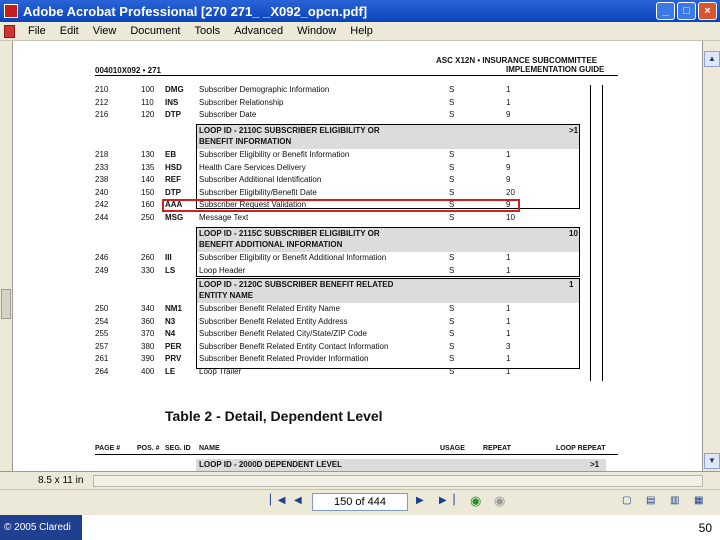  Describe the element at coordinates (711, 256) in the screenshot. I see `vertical-scrollbar: ▲ ▼` at that location.